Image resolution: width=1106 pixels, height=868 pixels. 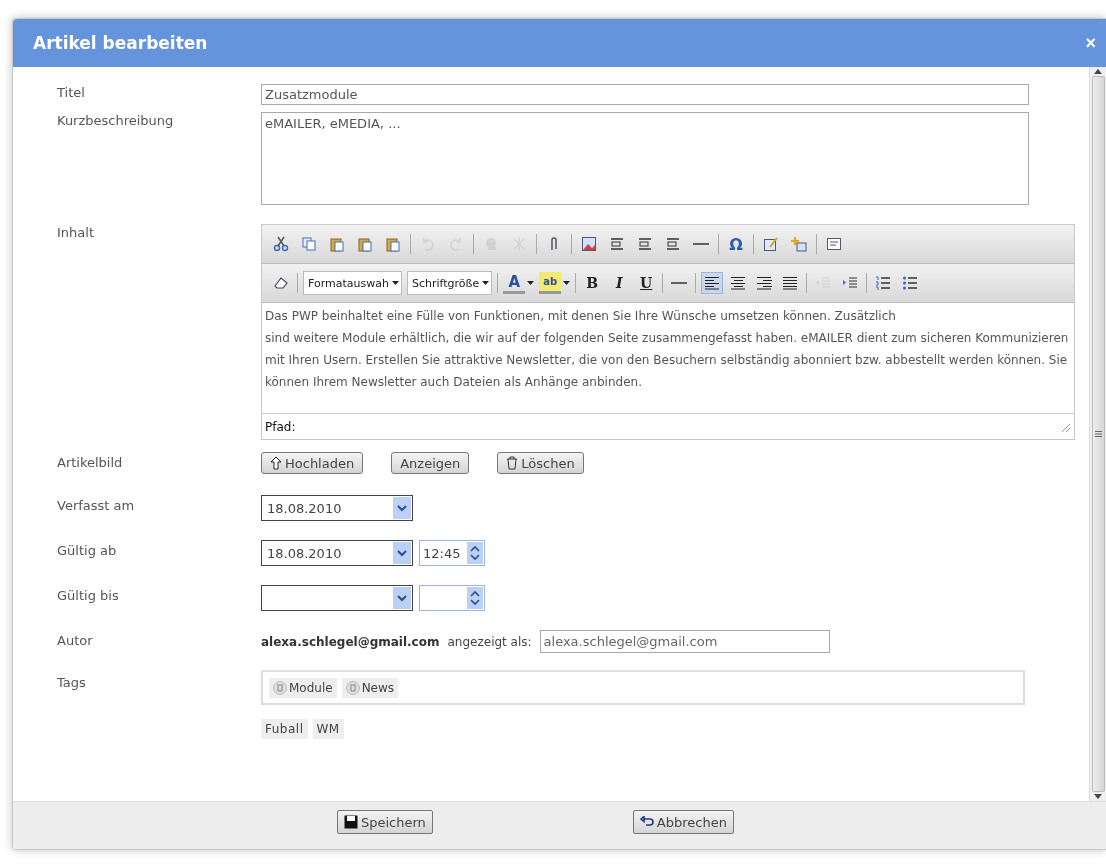 What do you see at coordinates (303, 687) in the screenshot?
I see `tag: Module` at bounding box center [303, 687].